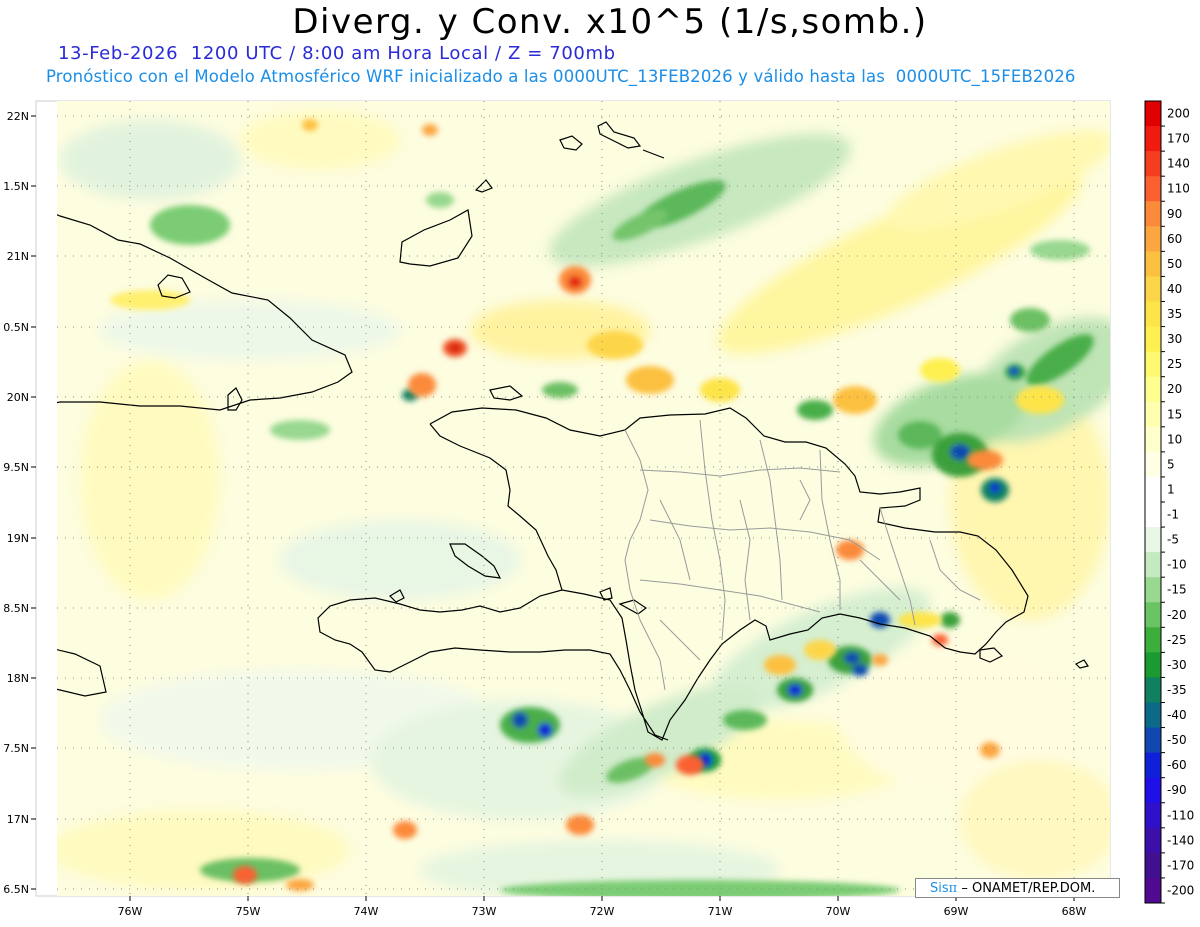 The image size is (1200, 927). I want to click on lat-label: 21N, so click(18, 256).